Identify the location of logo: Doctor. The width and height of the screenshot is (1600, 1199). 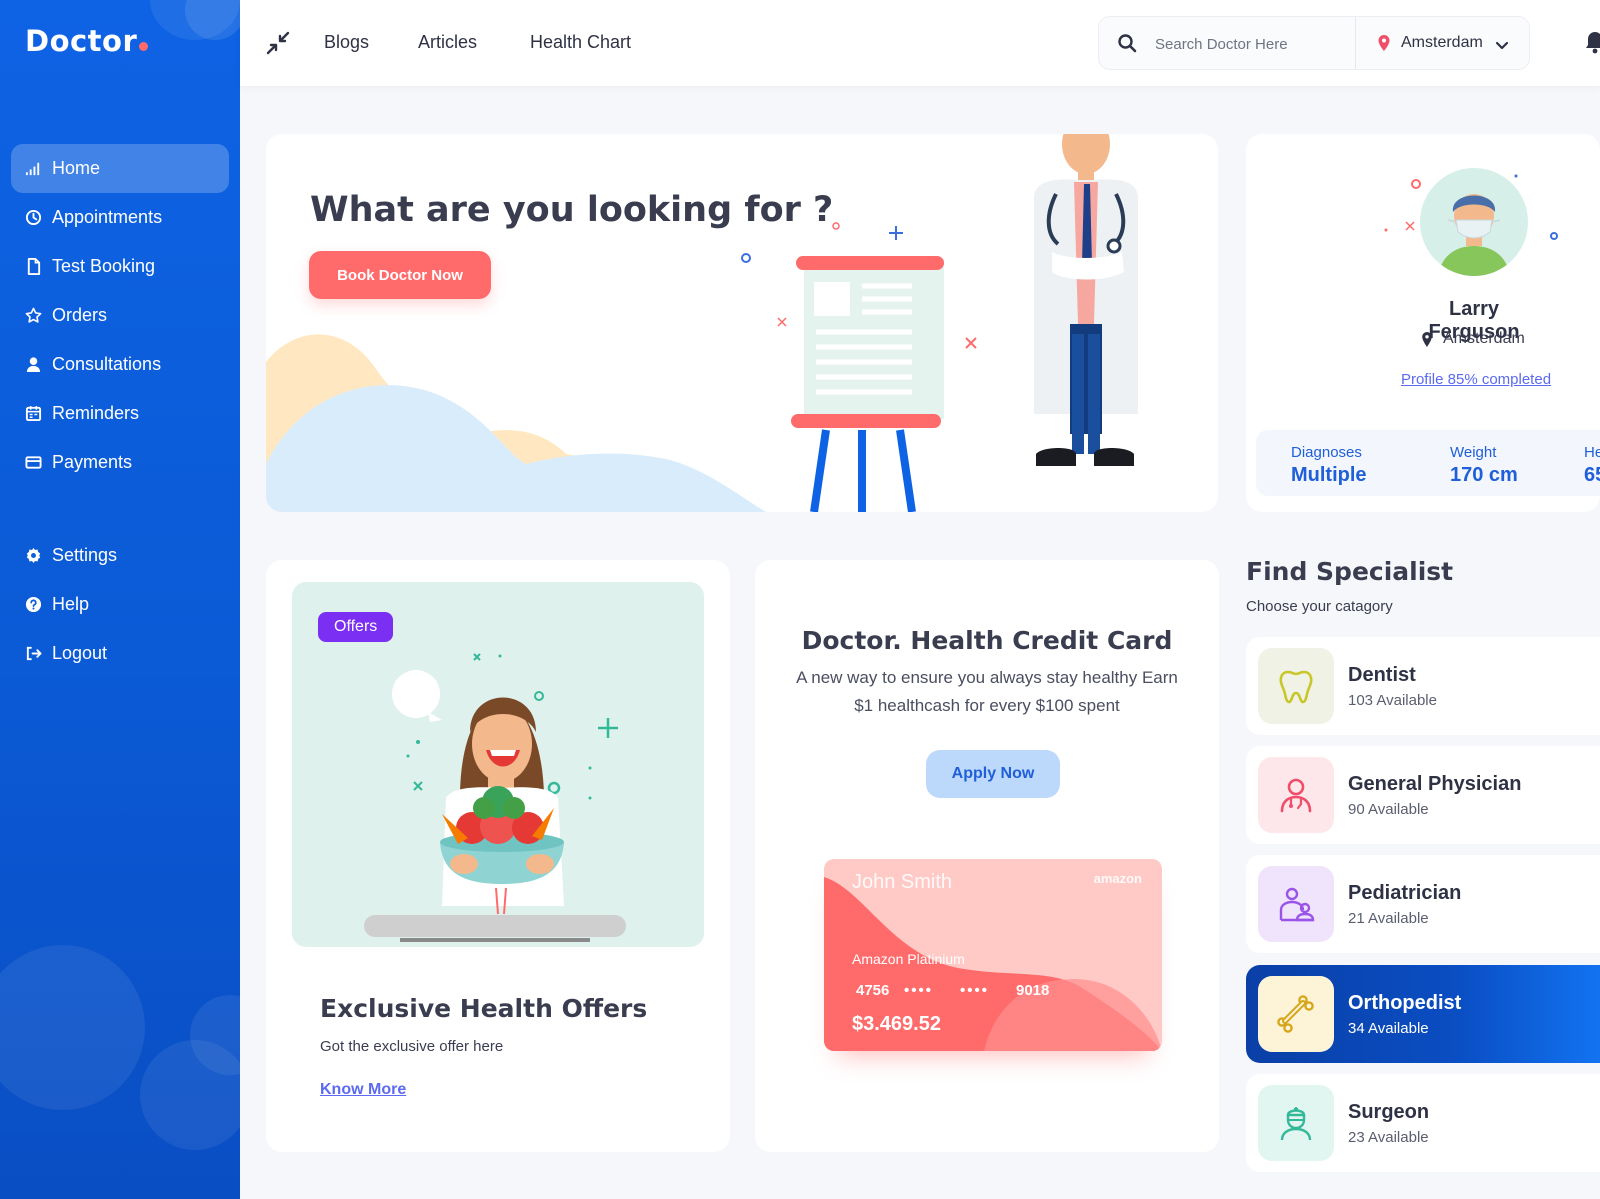
(87, 41).